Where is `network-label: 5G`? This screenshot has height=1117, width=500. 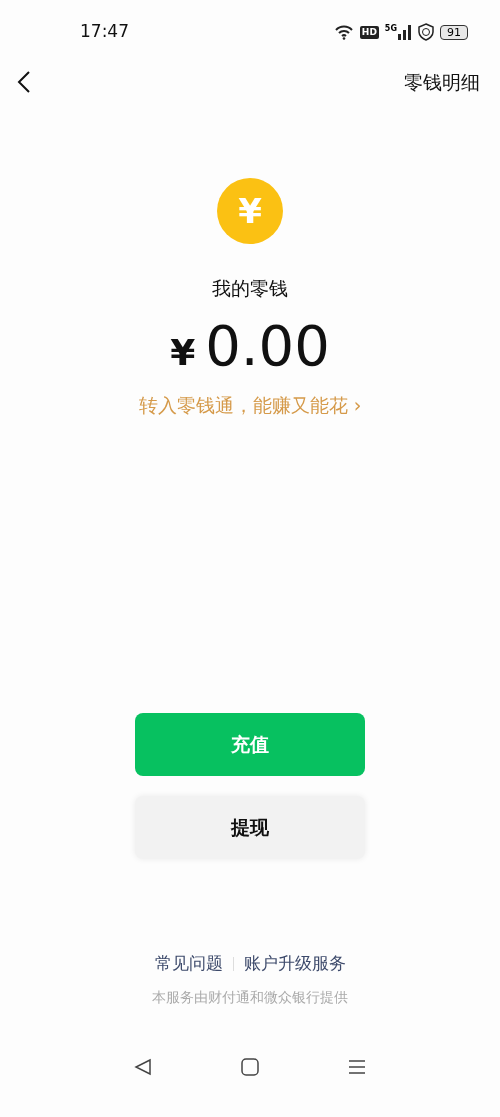
network-label: 5G is located at coordinates (390, 28).